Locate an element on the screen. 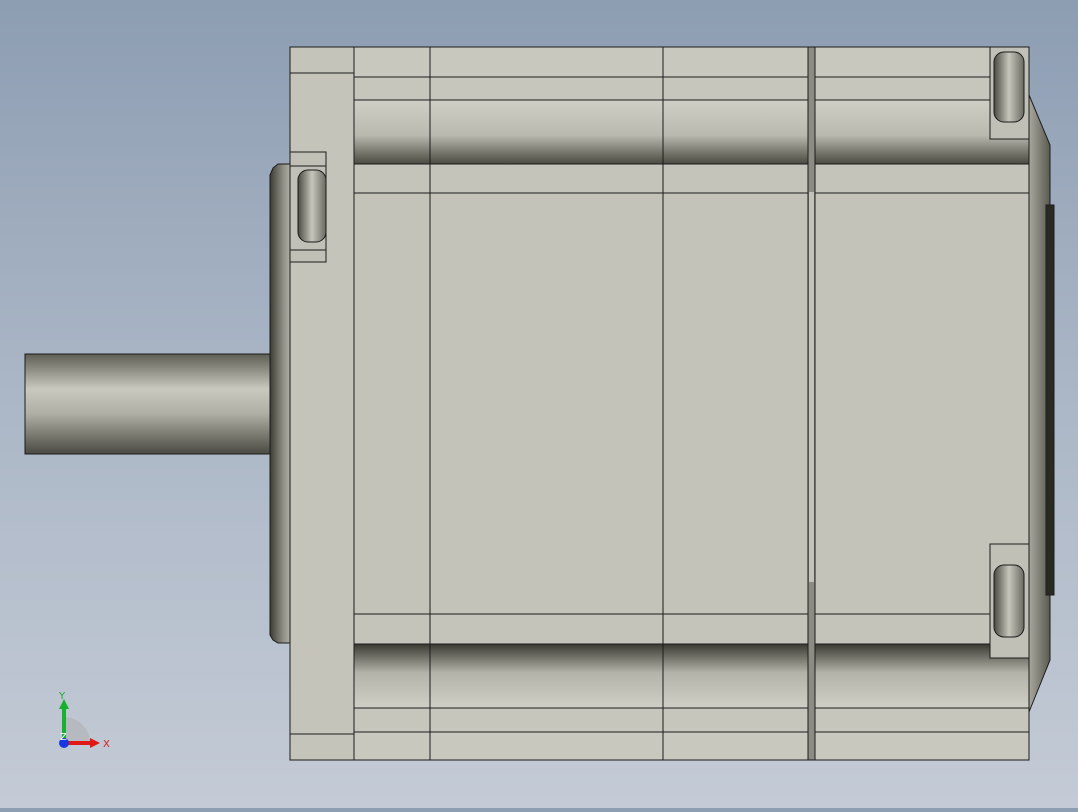  front-pilot is located at coordinates (281, 403).